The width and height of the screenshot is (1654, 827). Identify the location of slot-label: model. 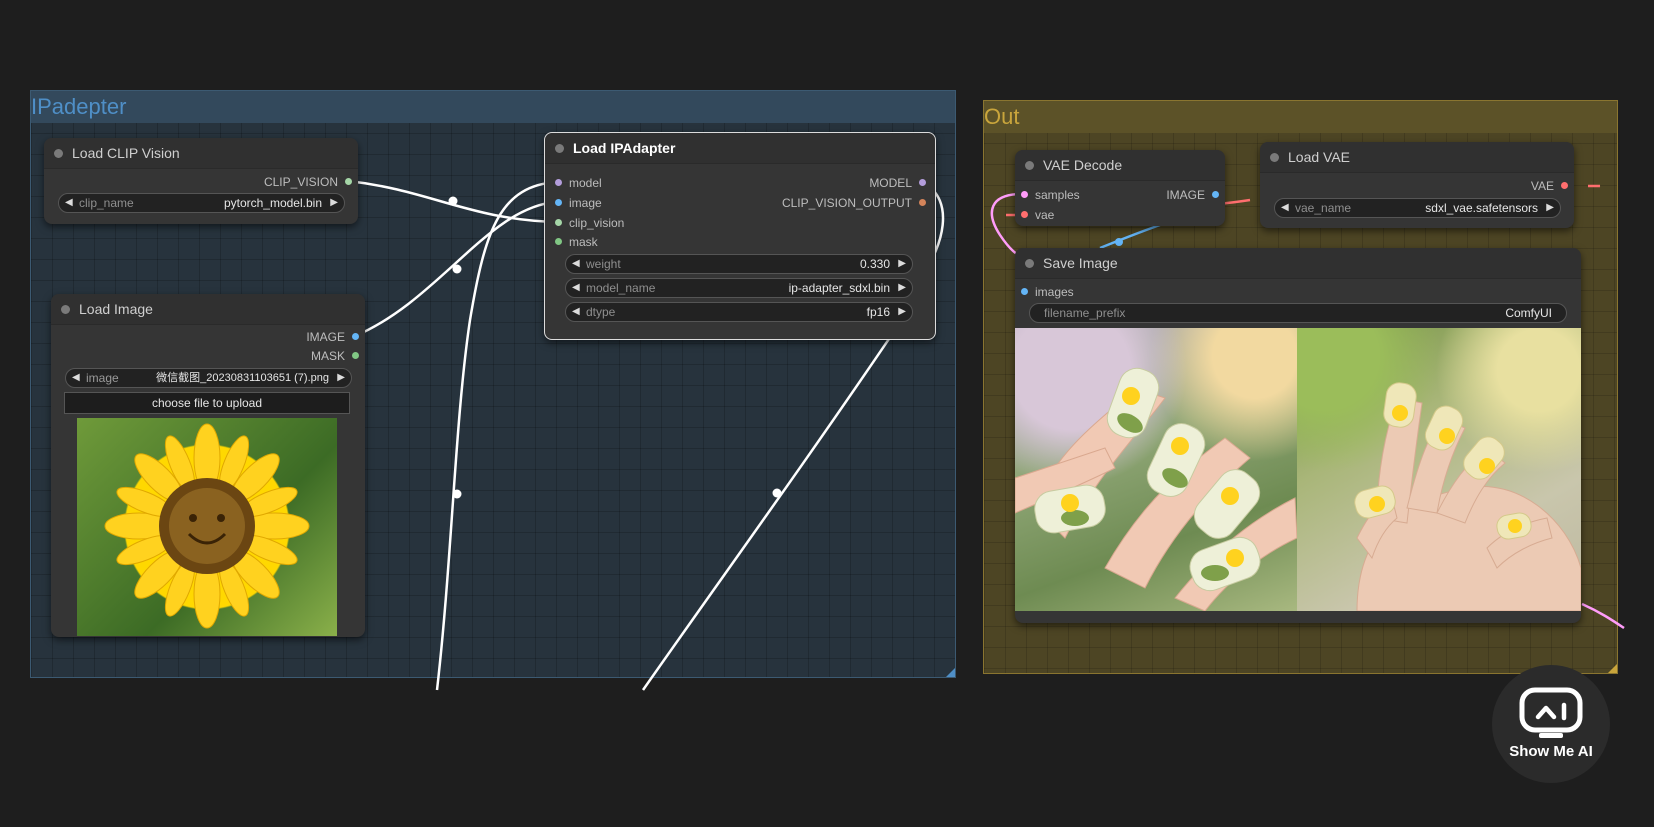
(585, 183).